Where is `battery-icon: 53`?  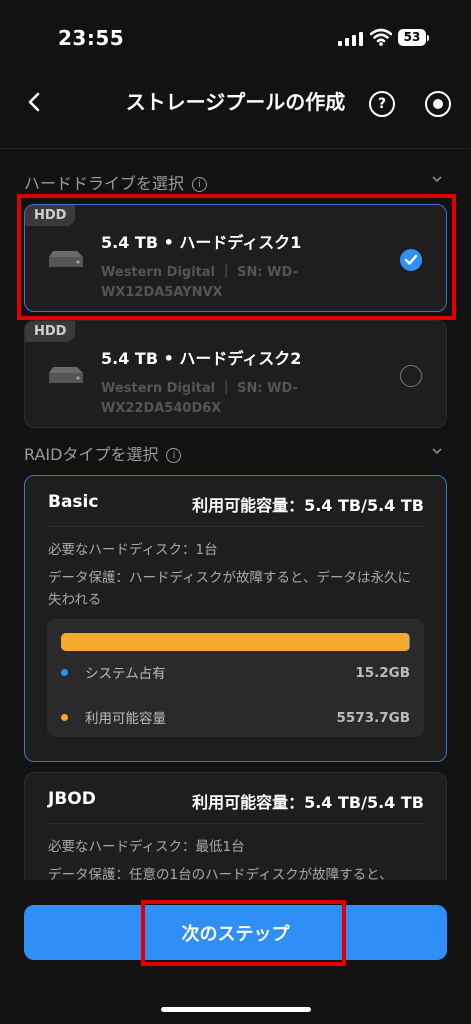 battery-icon: 53 is located at coordinates (412, 37).